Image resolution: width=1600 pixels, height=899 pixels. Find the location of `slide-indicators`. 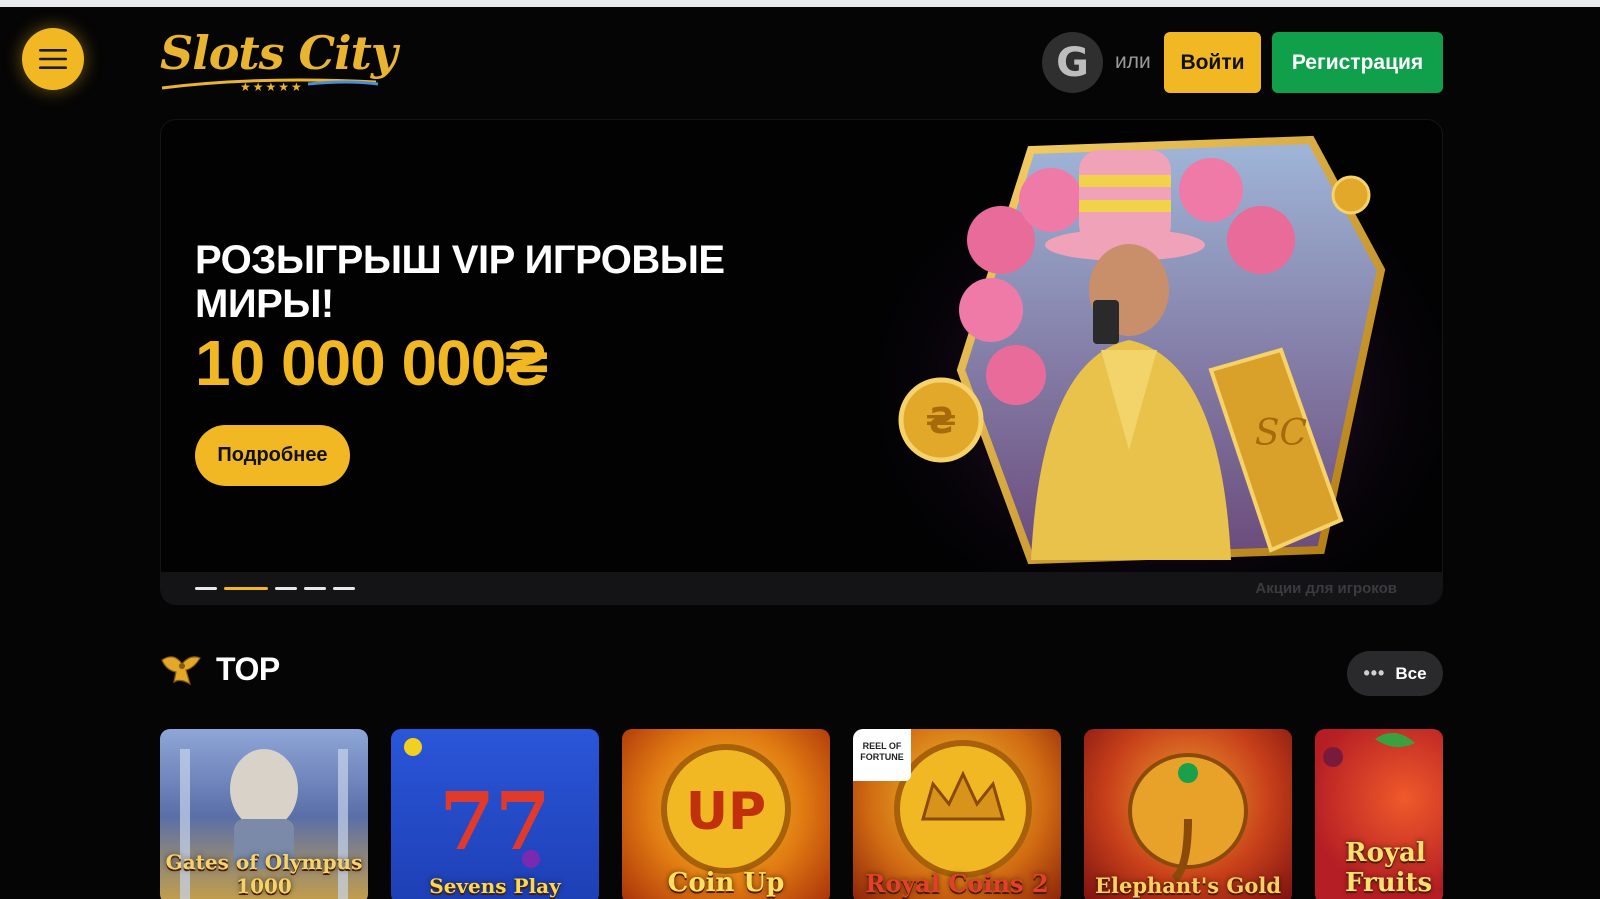

slide-indicators is located at coordinates (275, 588).